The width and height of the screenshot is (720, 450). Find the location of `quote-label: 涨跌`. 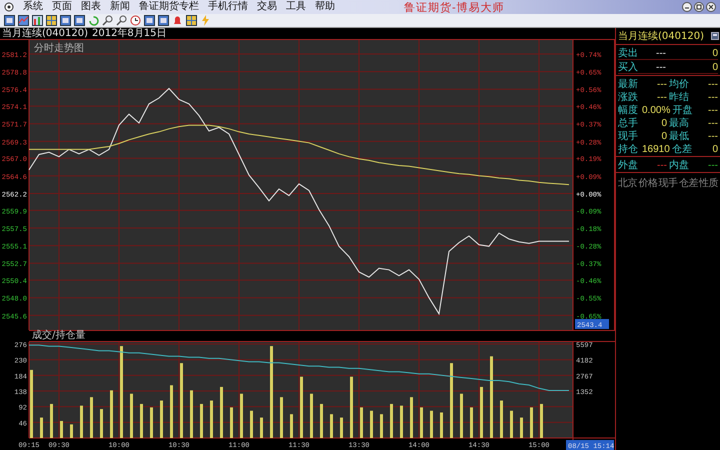

quote-label: 涨跌 is located at coordinates (628, 97).